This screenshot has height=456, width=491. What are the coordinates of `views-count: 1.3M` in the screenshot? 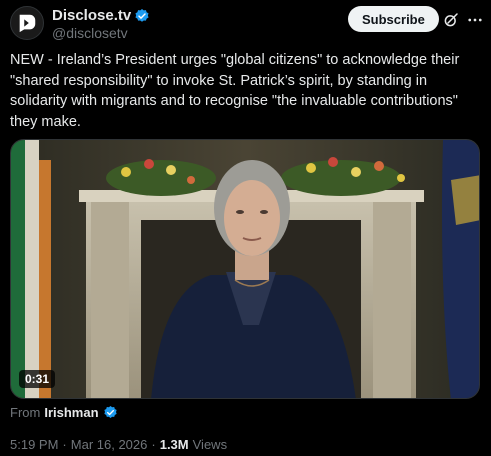 It's located at (174, 444).